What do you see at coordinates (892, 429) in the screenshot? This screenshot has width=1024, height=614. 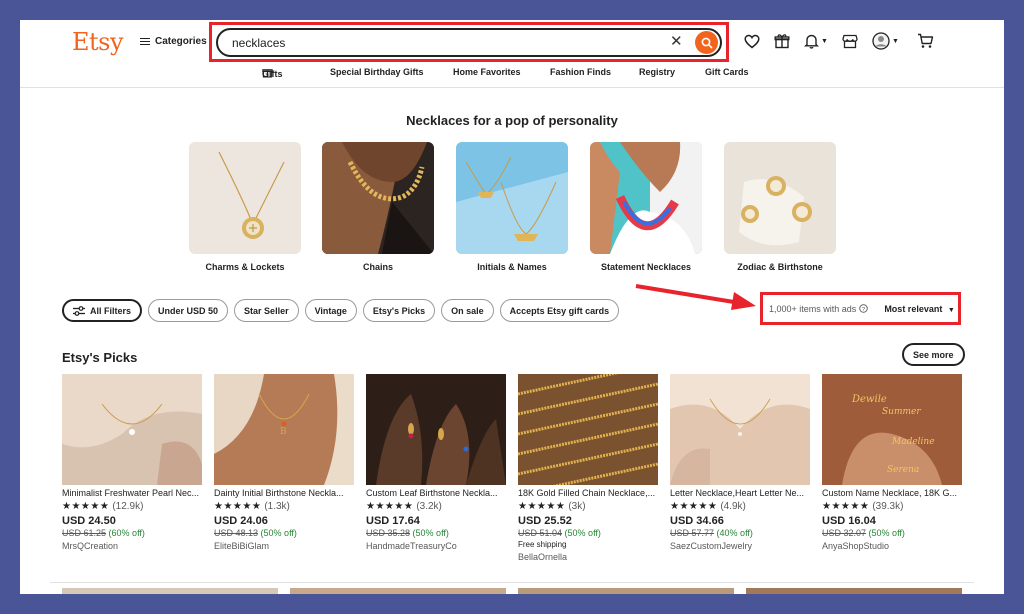 I see `product-image: Dewile Summer Madeline Serena` at bounding box center [892, 429].